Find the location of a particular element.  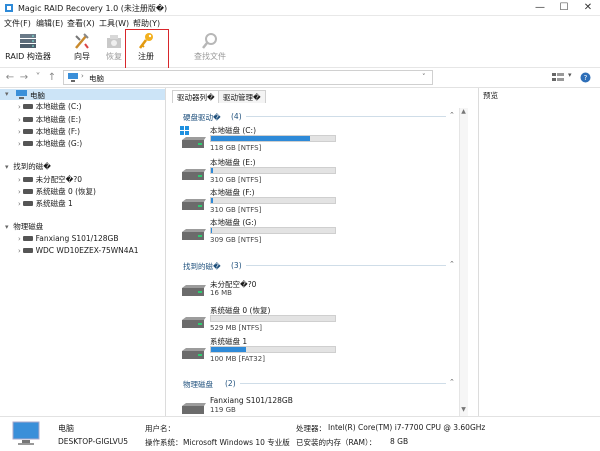

wizard-button: 向导 is located at coordinates (82, 49).